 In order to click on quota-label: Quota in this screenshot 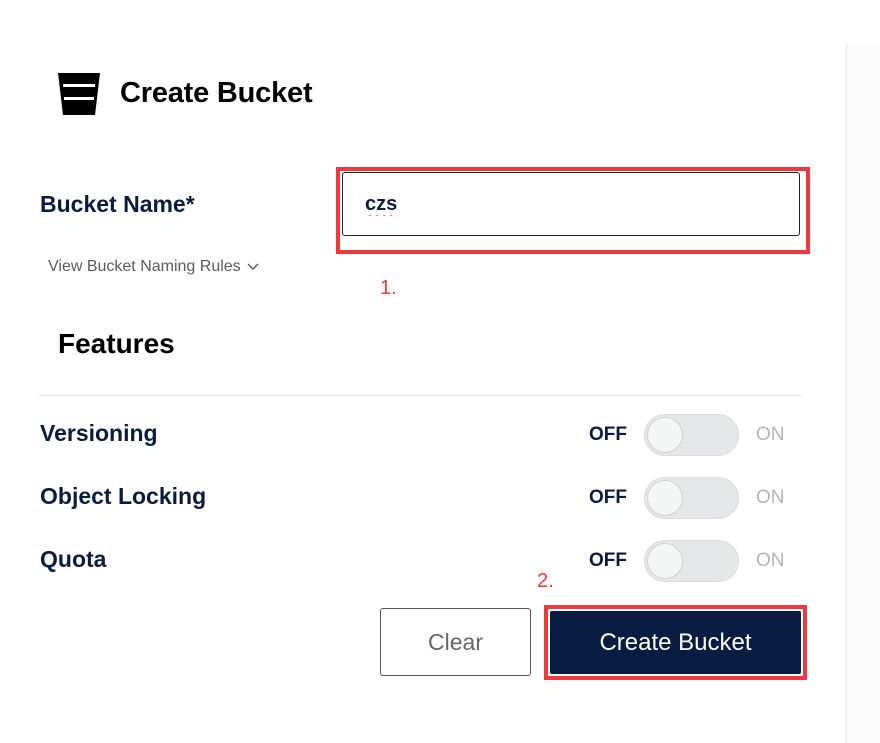, I will do `click(73, 559)`.